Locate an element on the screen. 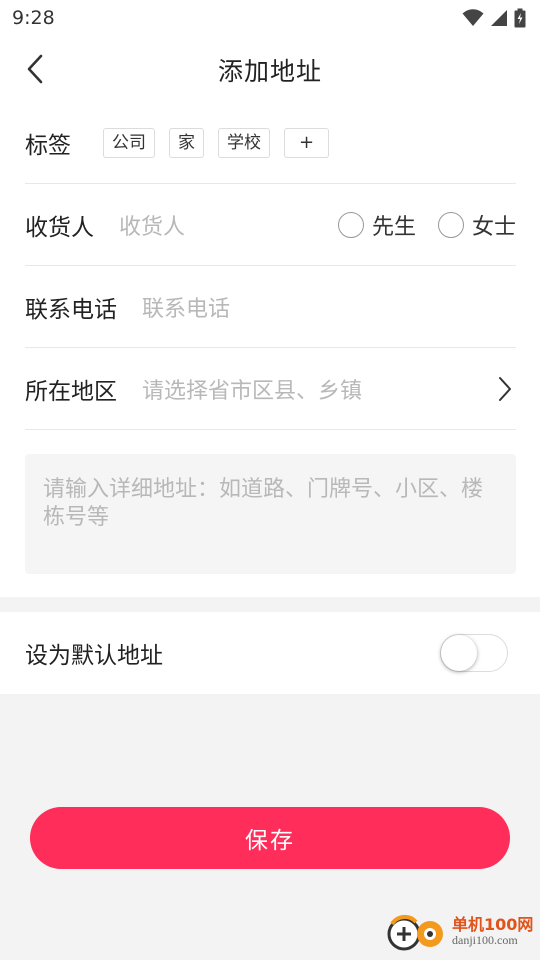 The height and width of the screenshot is (960, 540). tag-school: 学校 is located at coordinates (244, 142).